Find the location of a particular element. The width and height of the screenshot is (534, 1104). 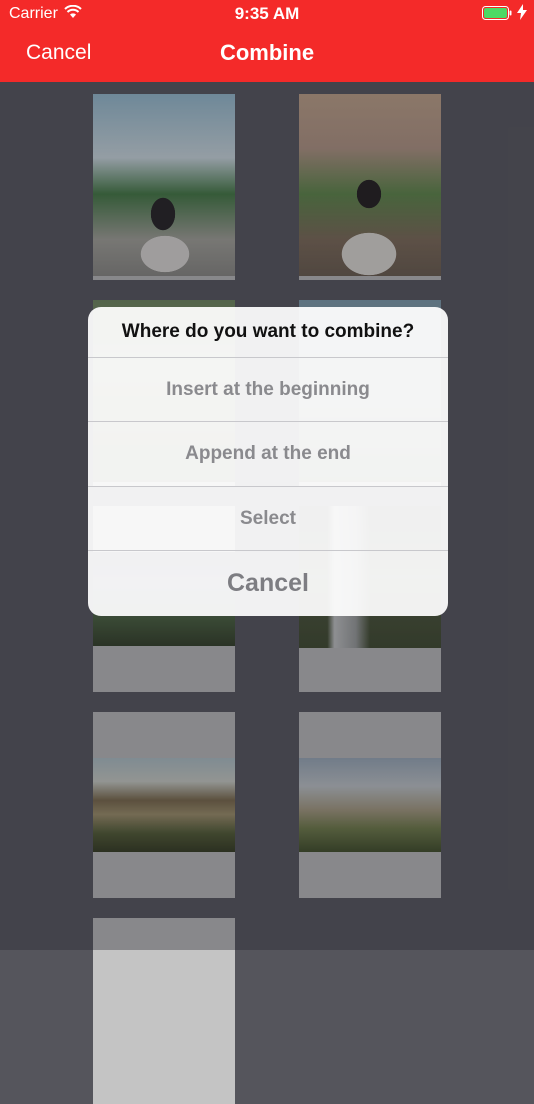

page-title: Combine is located at coordinates (267, 52).